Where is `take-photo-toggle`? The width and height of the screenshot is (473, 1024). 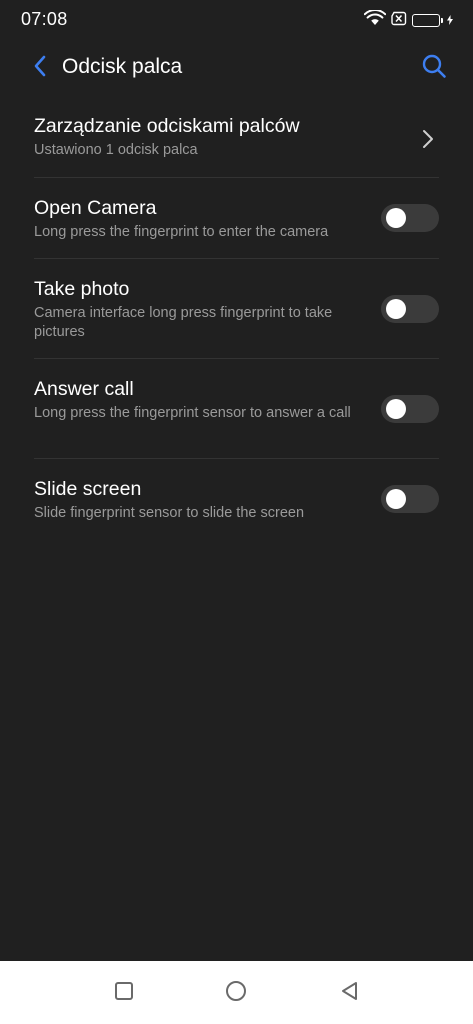 take-photo-toggle is located at coordinates (410, 309).